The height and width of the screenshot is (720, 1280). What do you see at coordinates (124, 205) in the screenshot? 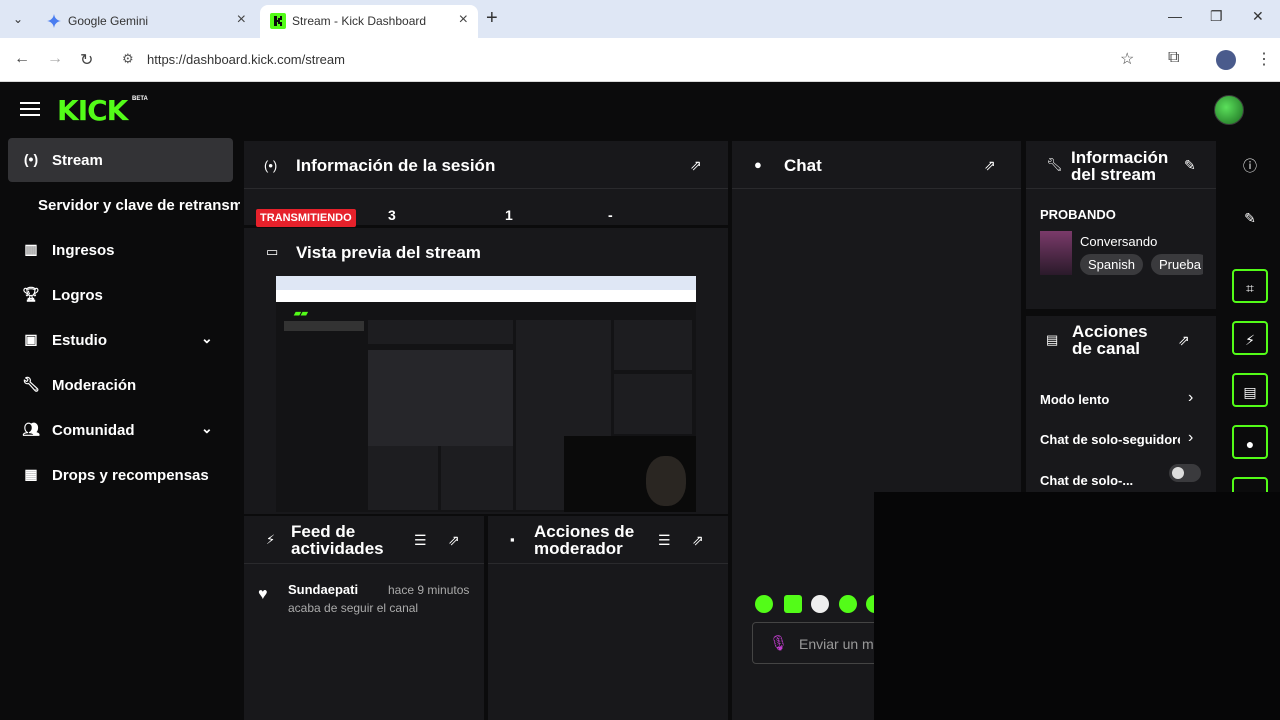
I see `sidebar-item-server-key: Servidor y clave de retransmisión` at bounding box center [124, 205].